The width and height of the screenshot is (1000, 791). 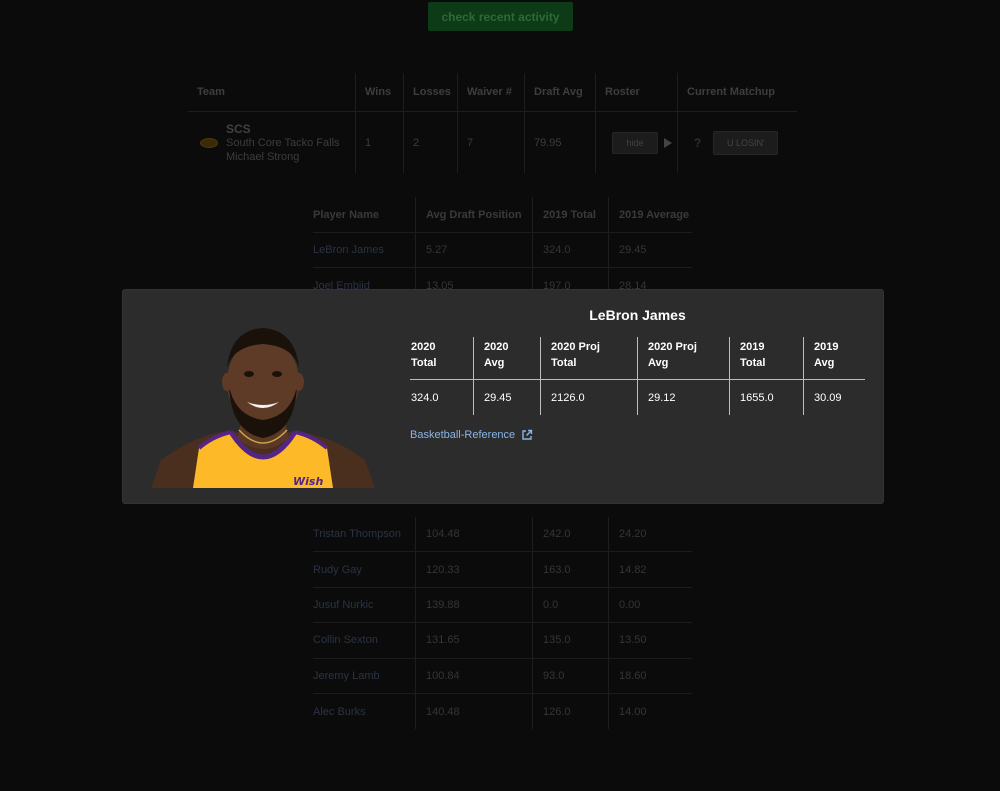 What do you see at coordinates (767, 397) in the screenshot?
I see `stat-2019-total: 1655.0` at bounding box center [767, 397].